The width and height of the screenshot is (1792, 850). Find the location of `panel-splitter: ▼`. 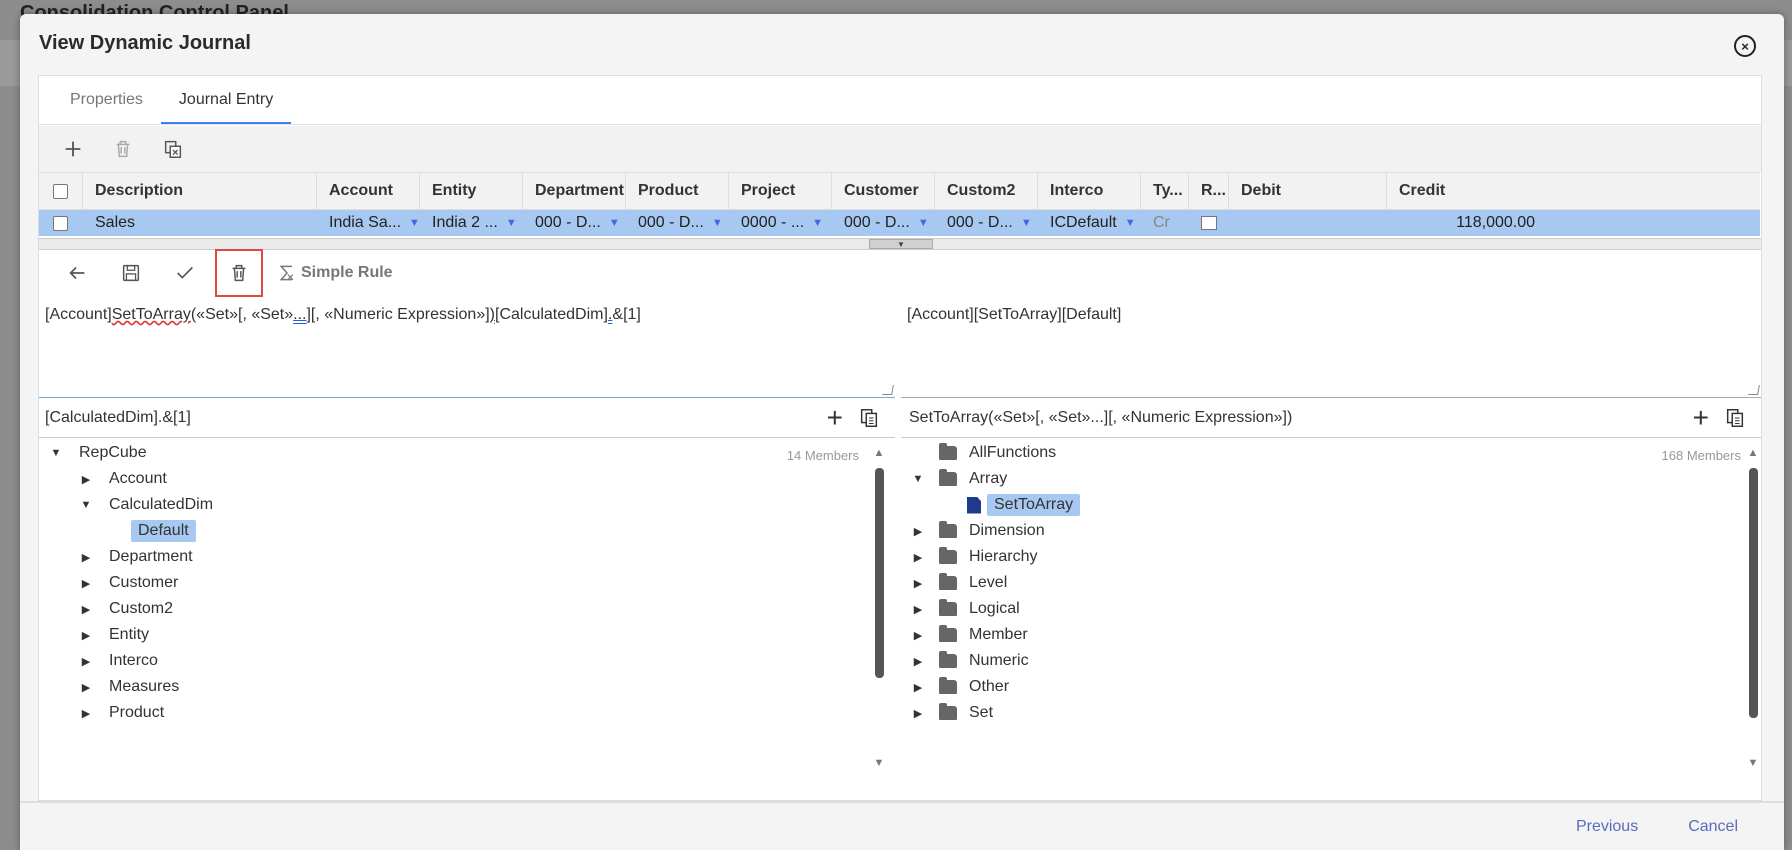

panel-splitter: ▼ is located at coordinates (900, 244).